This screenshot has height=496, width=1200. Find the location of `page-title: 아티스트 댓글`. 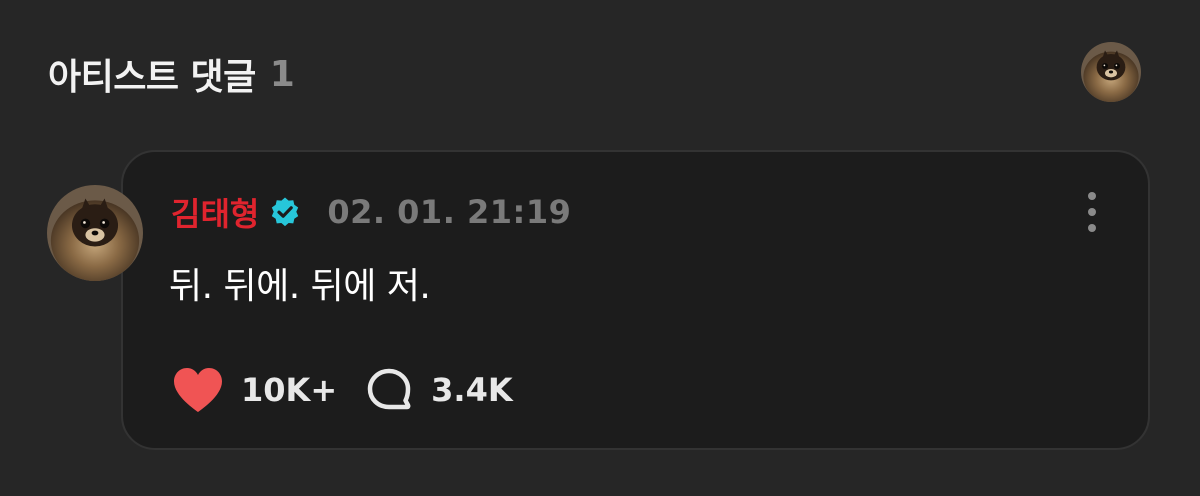

page-title: 아티스트 댓글 is located at coordinates (152, 77).